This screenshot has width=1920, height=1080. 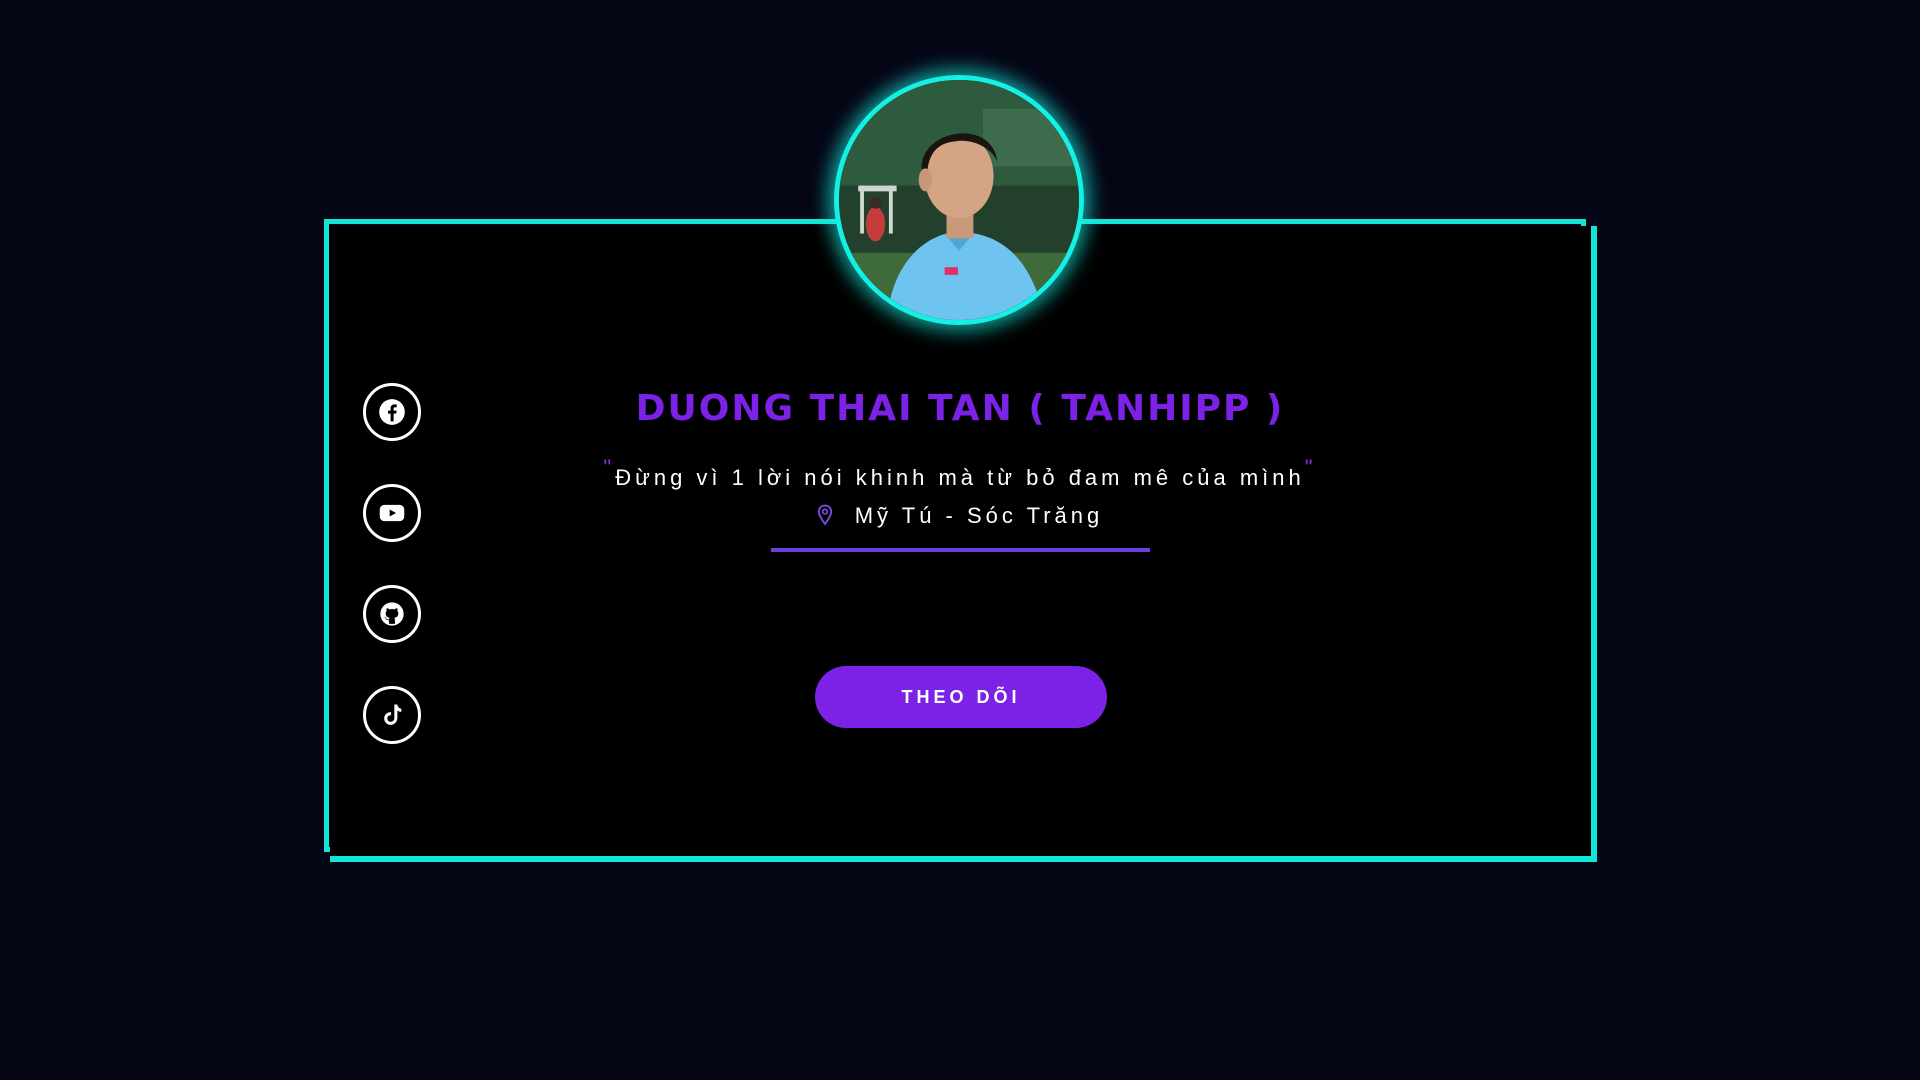 I want to click on avatar, so click(x=959, y=200).